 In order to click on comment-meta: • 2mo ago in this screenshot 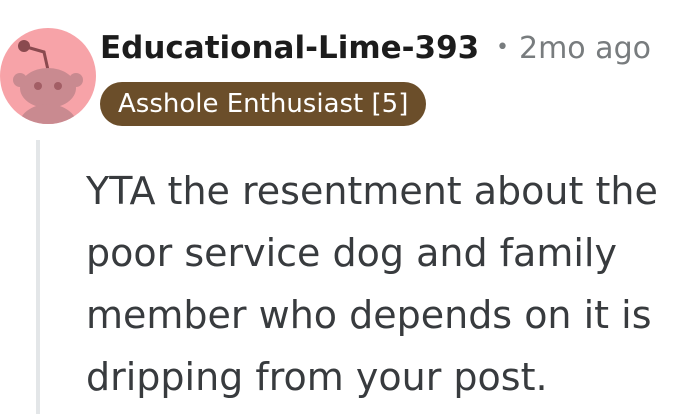, I will do `click(573, 48)`.